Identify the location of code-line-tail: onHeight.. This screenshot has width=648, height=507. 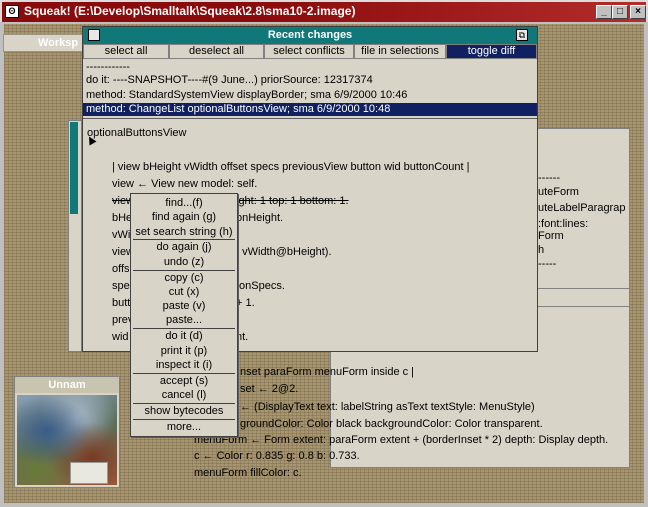
(259, 218).